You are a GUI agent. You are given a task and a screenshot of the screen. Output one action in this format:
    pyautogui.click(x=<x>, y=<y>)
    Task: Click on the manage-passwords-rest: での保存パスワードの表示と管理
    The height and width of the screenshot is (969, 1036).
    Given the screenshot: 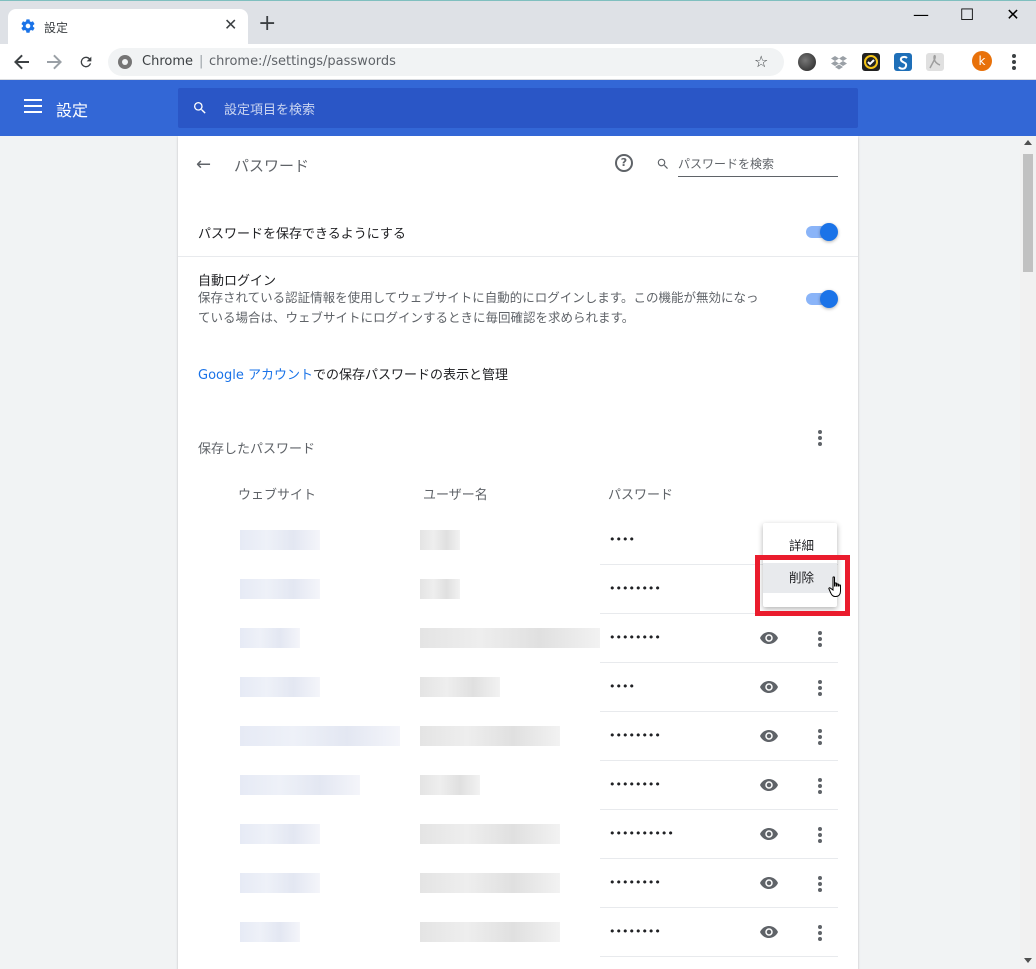 What is the action you would take?
    pyautogui.click(x=410, y=375)
    